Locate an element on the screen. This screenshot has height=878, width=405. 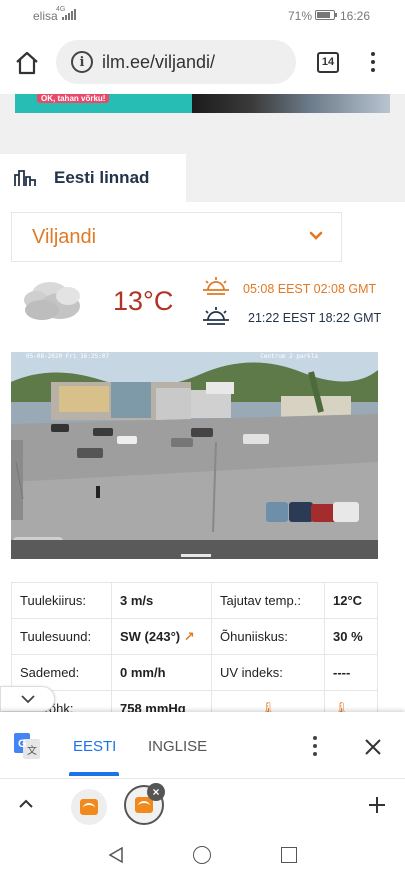
sunrise-icon is located at coordinates (216, 286).